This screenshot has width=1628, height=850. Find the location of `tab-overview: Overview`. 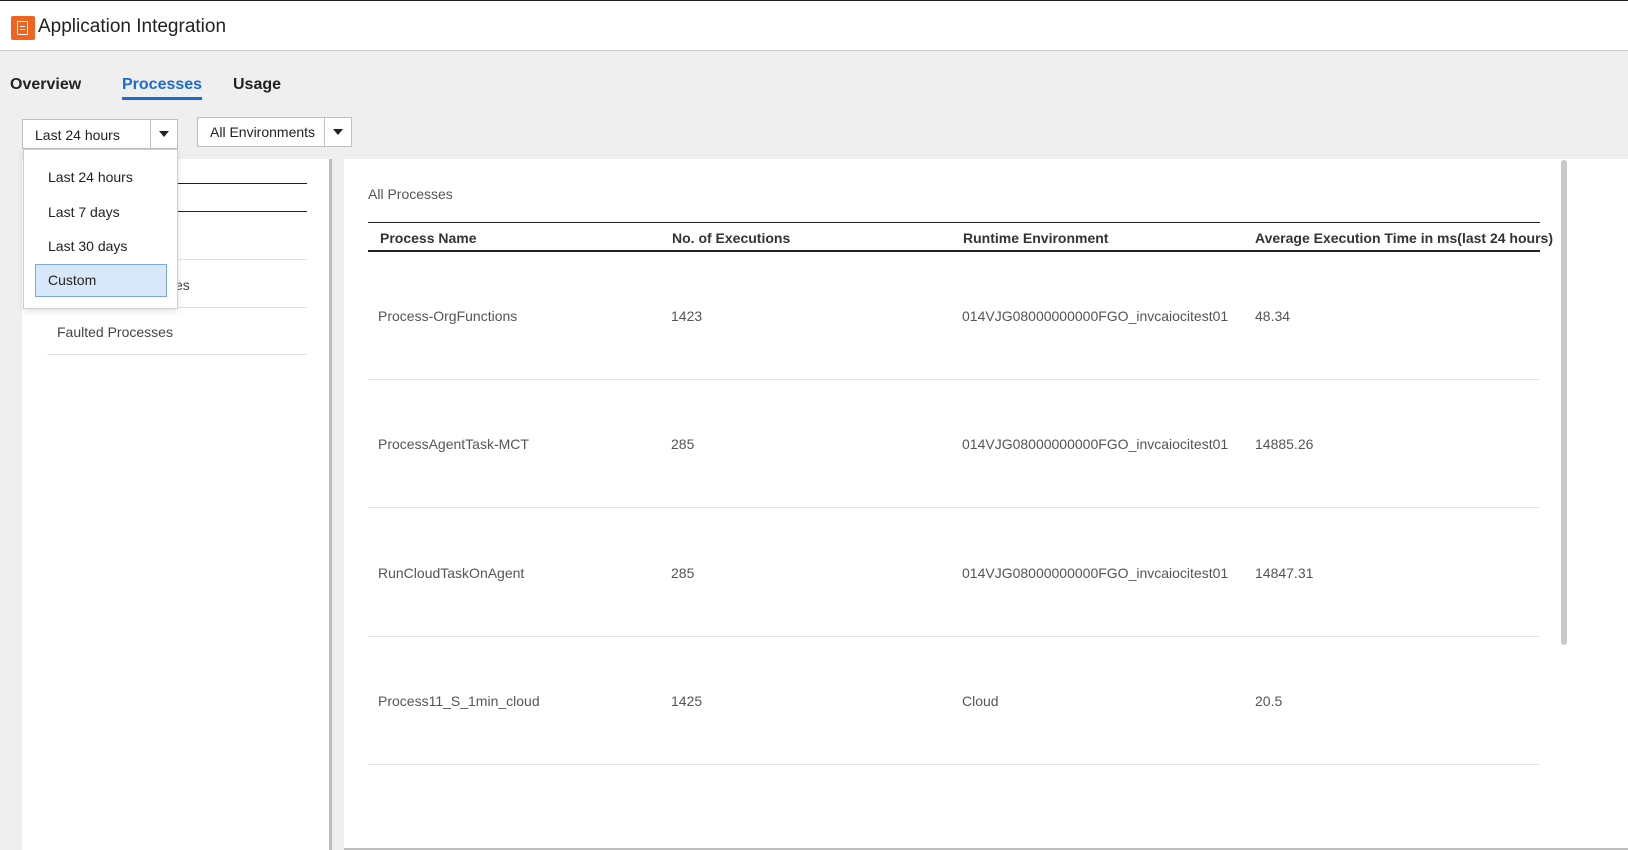

tab-overview: Overview is located at coordinates (45, 85).